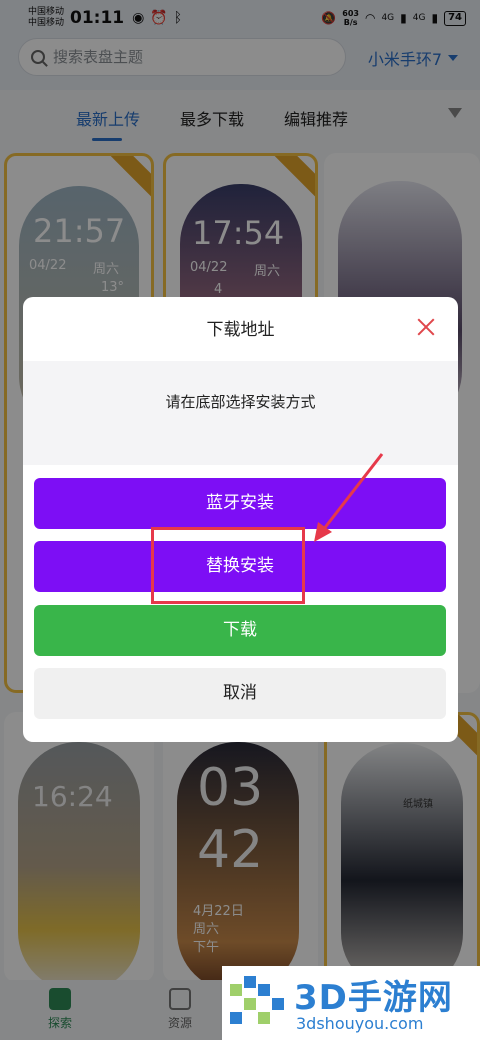 This screenshot has width=480, height=1040. Describe the element at coordinates (349, 497) in the screenshot. I see `annotation-arrow-icon` at that location.